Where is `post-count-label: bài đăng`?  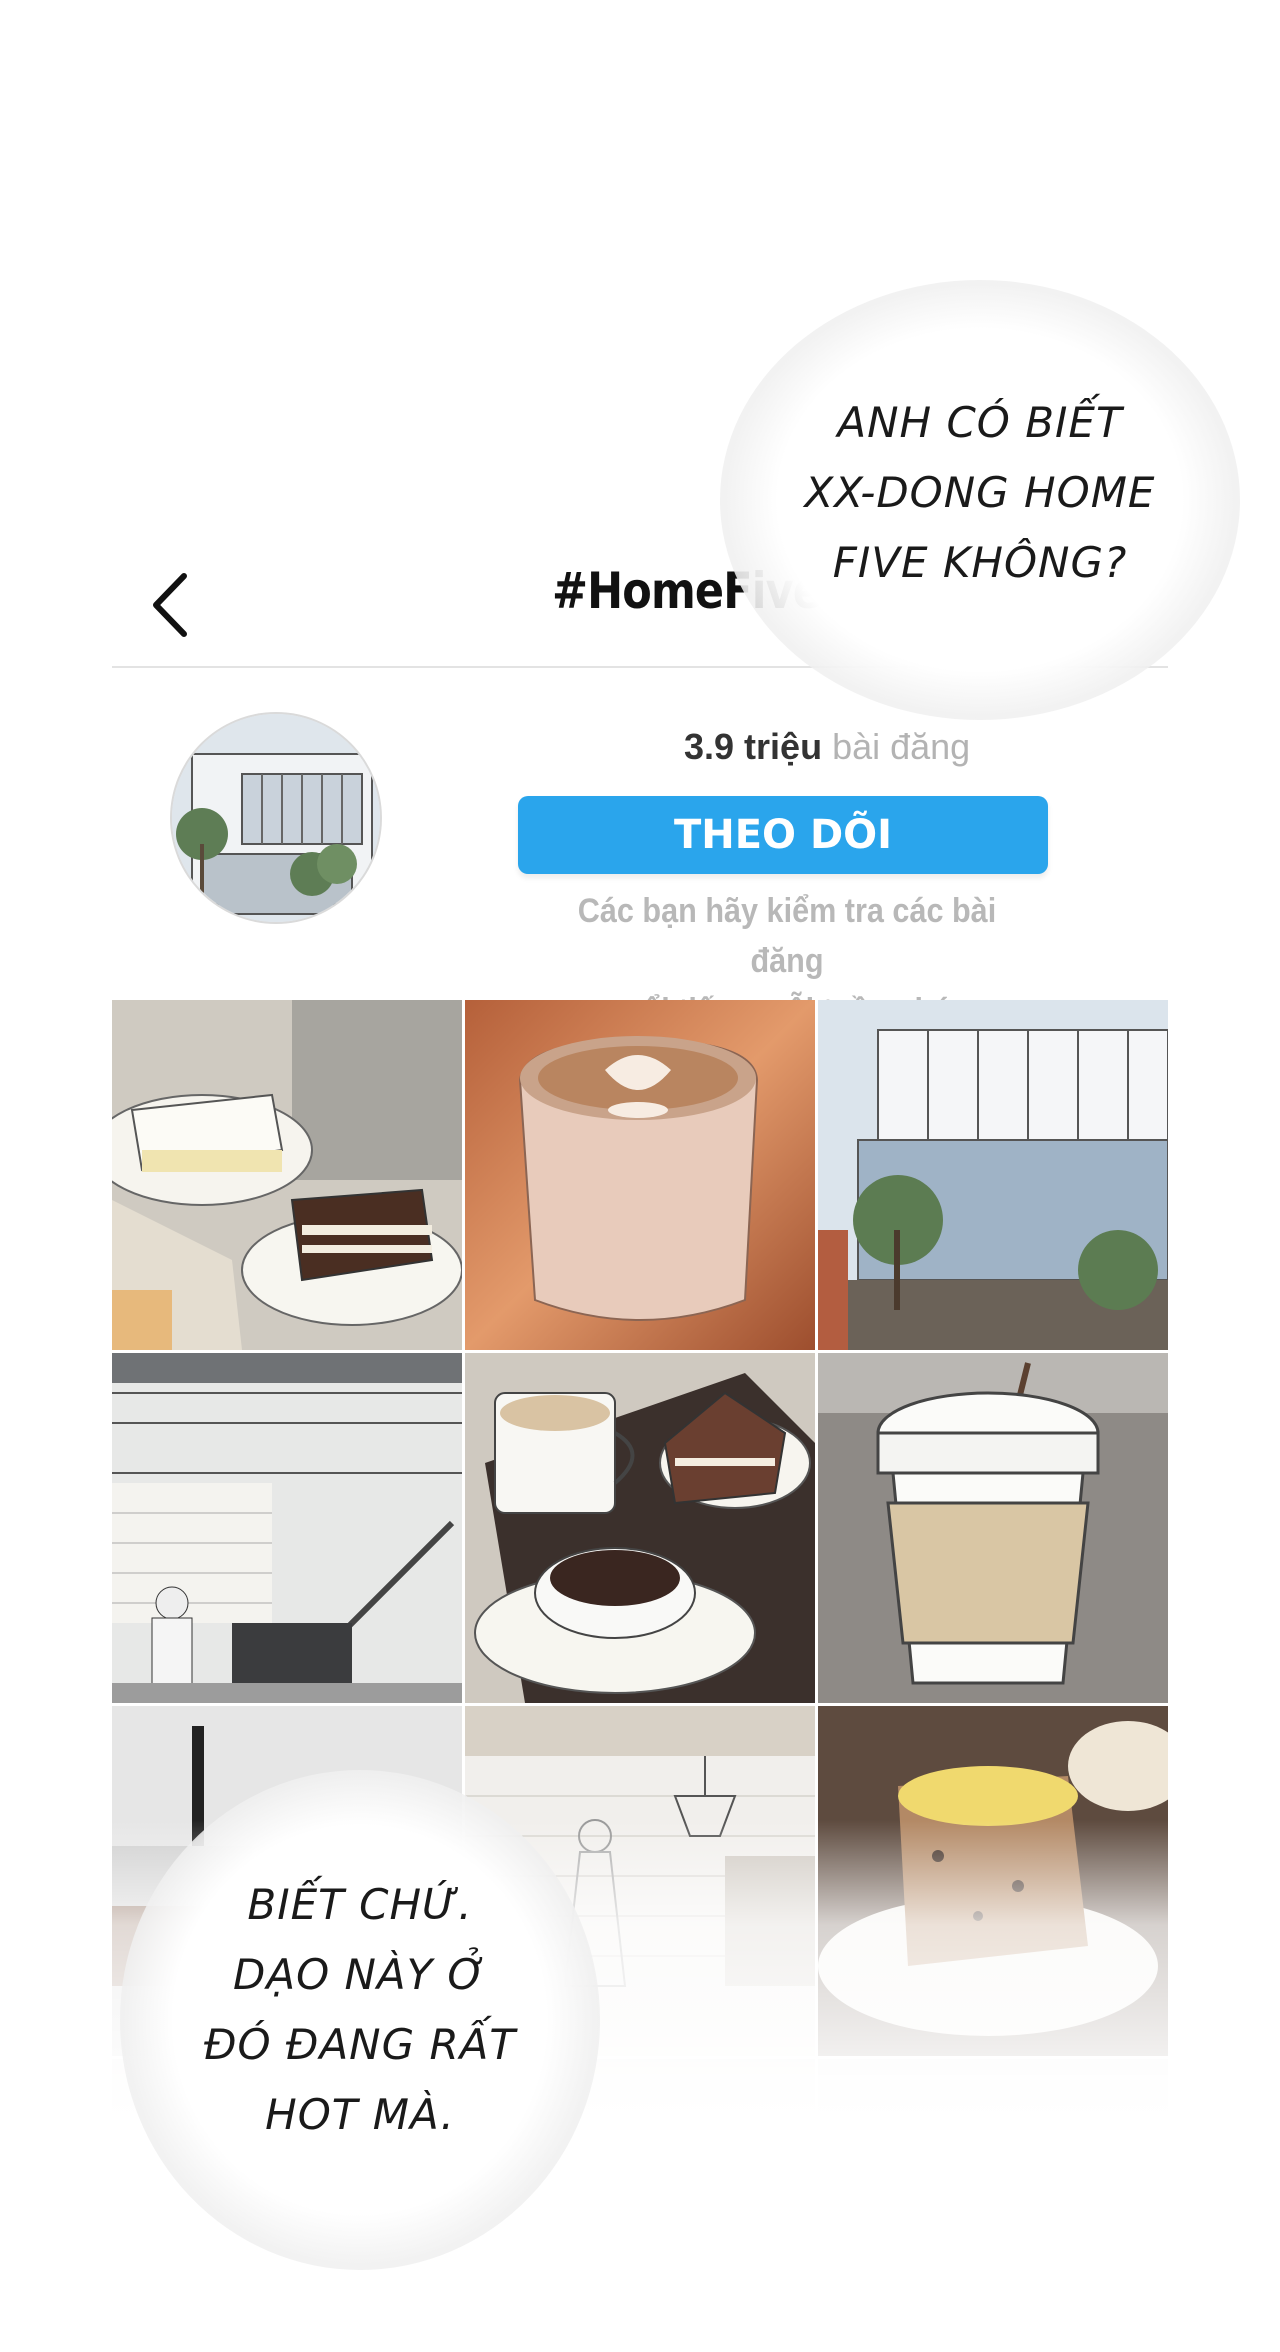
post-count-label: bài đăng is located at coordinates (901, 746).